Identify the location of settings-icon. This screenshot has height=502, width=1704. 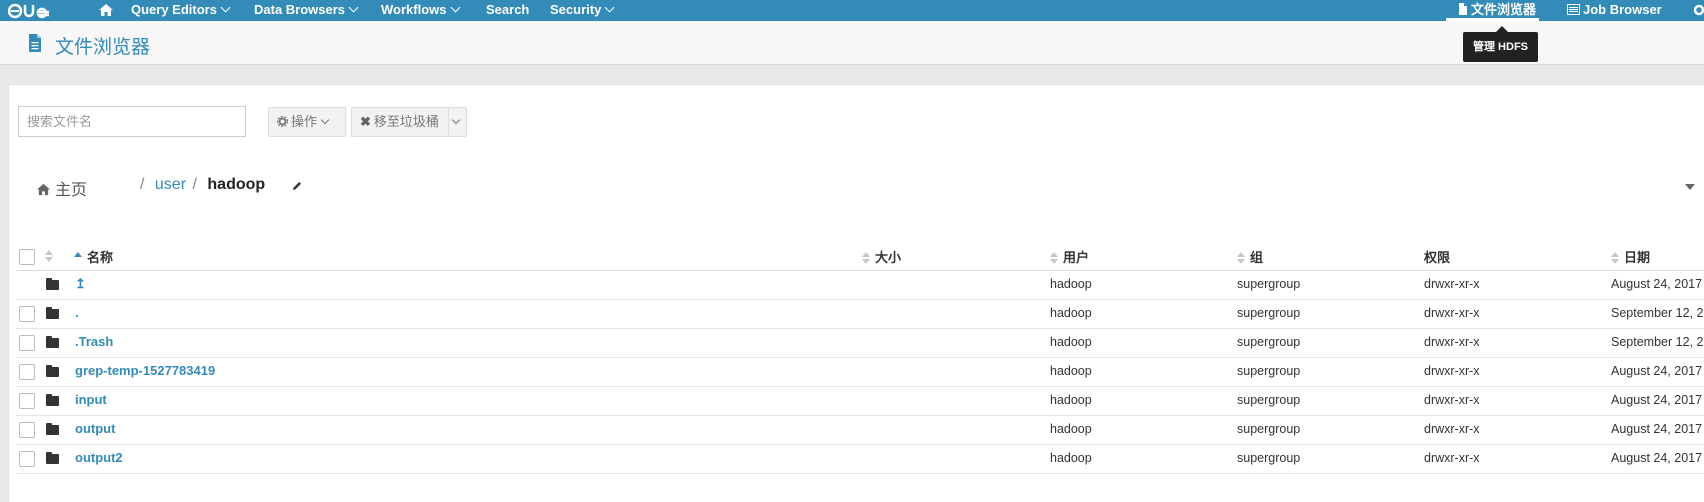
(1698, 10).